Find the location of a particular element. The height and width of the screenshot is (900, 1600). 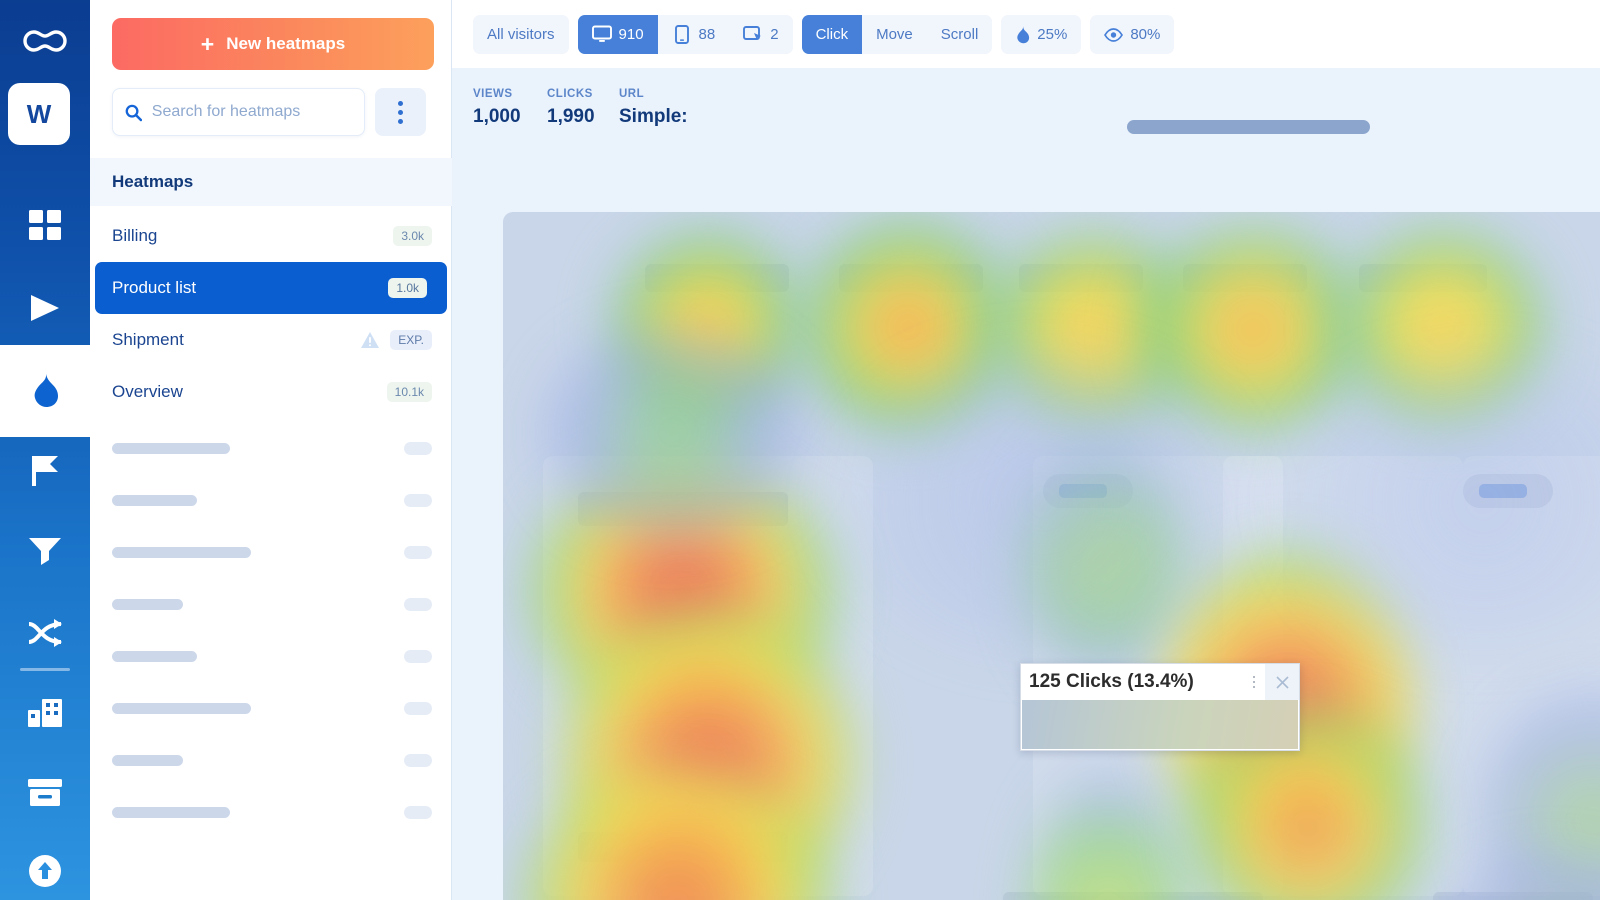

heatmap-item-badge: 10.1k is located at coordinates (409, 392).